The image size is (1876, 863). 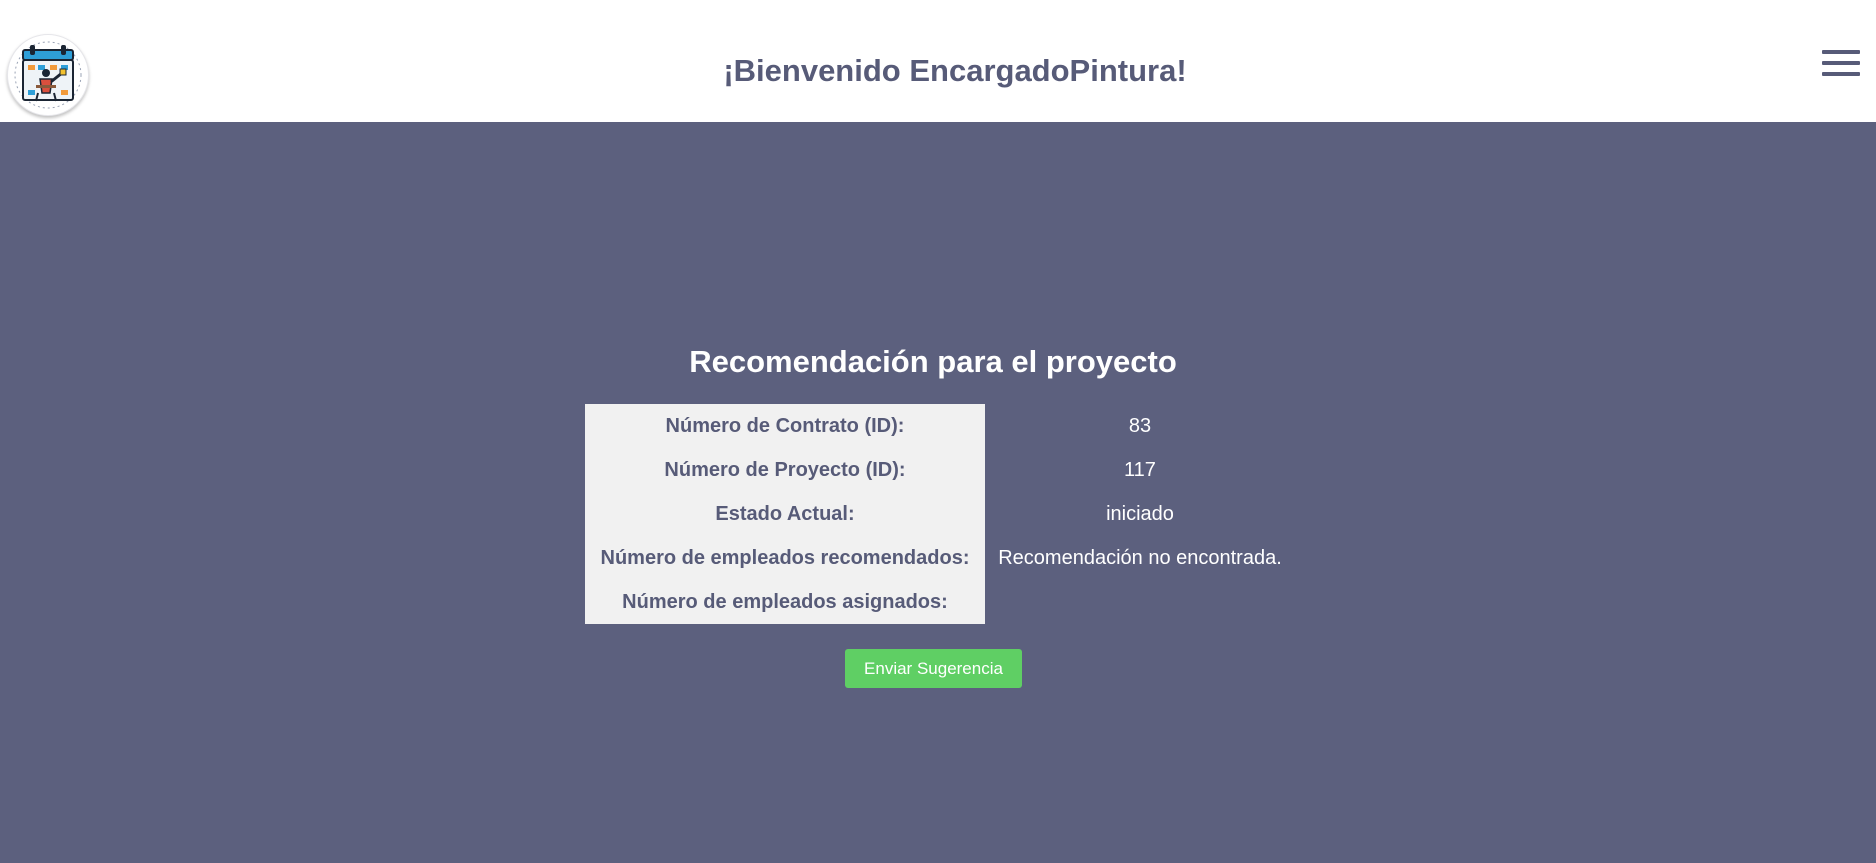 I want to click on recommended-employees-label: Número de empleados recomendados:, so click(x=785, y=558).